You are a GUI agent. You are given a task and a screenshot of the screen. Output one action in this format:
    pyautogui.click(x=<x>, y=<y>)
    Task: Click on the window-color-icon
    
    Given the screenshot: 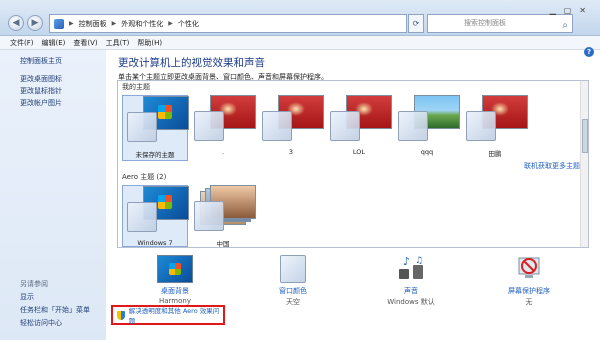 What is the action you would take?
    pyautogui.click(x=293, y=269)
    